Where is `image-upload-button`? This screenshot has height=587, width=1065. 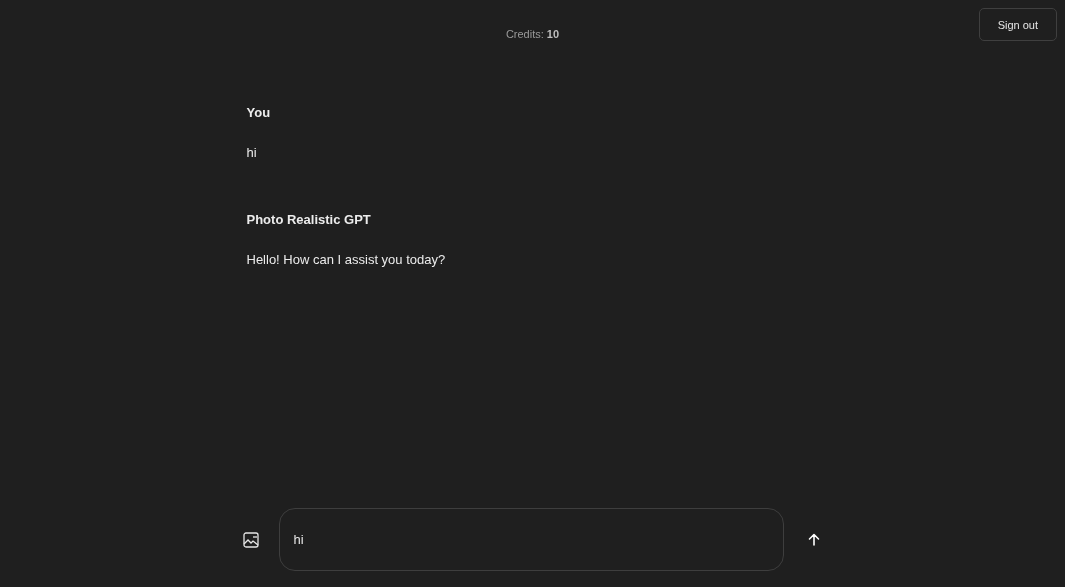
image-upload-button is located at coordinates (251, 539).